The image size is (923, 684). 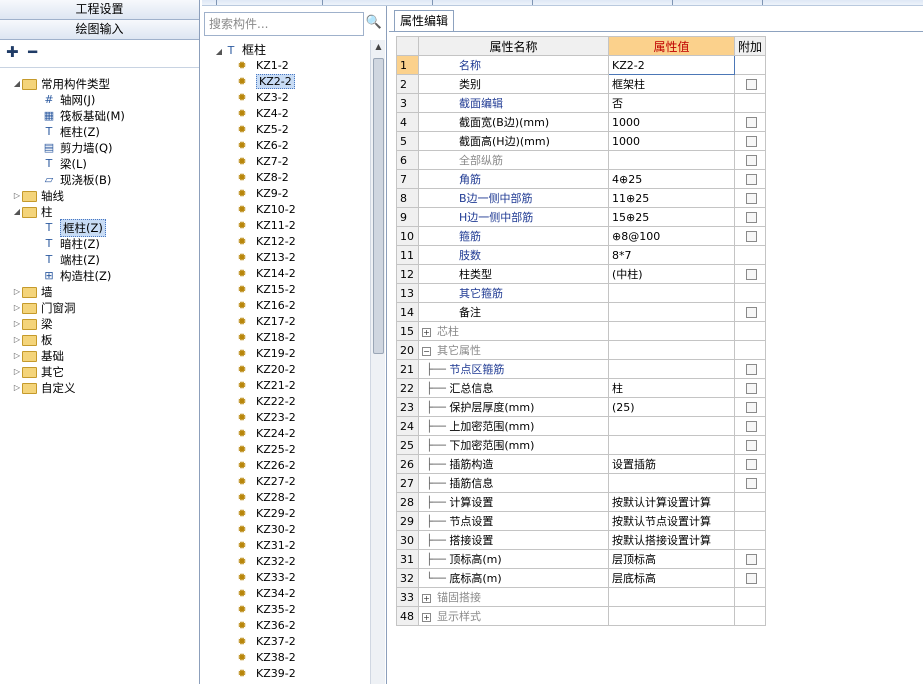 I want to click on search-icon: 🔍, so click(x=374, y=24).